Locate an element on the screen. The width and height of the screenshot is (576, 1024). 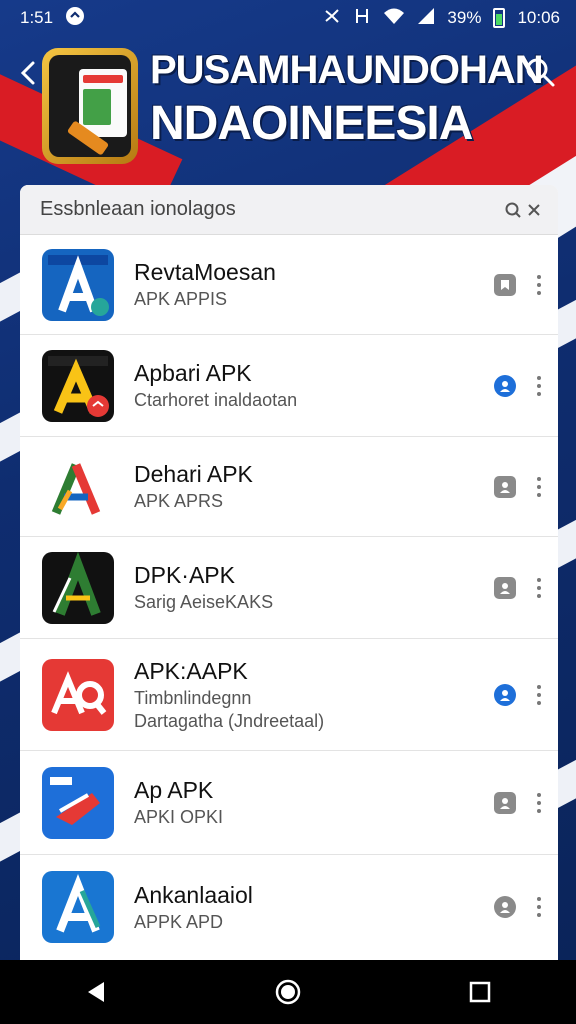
list-item: RevtaMoesan APK APPIS is located at coordinates (289, 285).